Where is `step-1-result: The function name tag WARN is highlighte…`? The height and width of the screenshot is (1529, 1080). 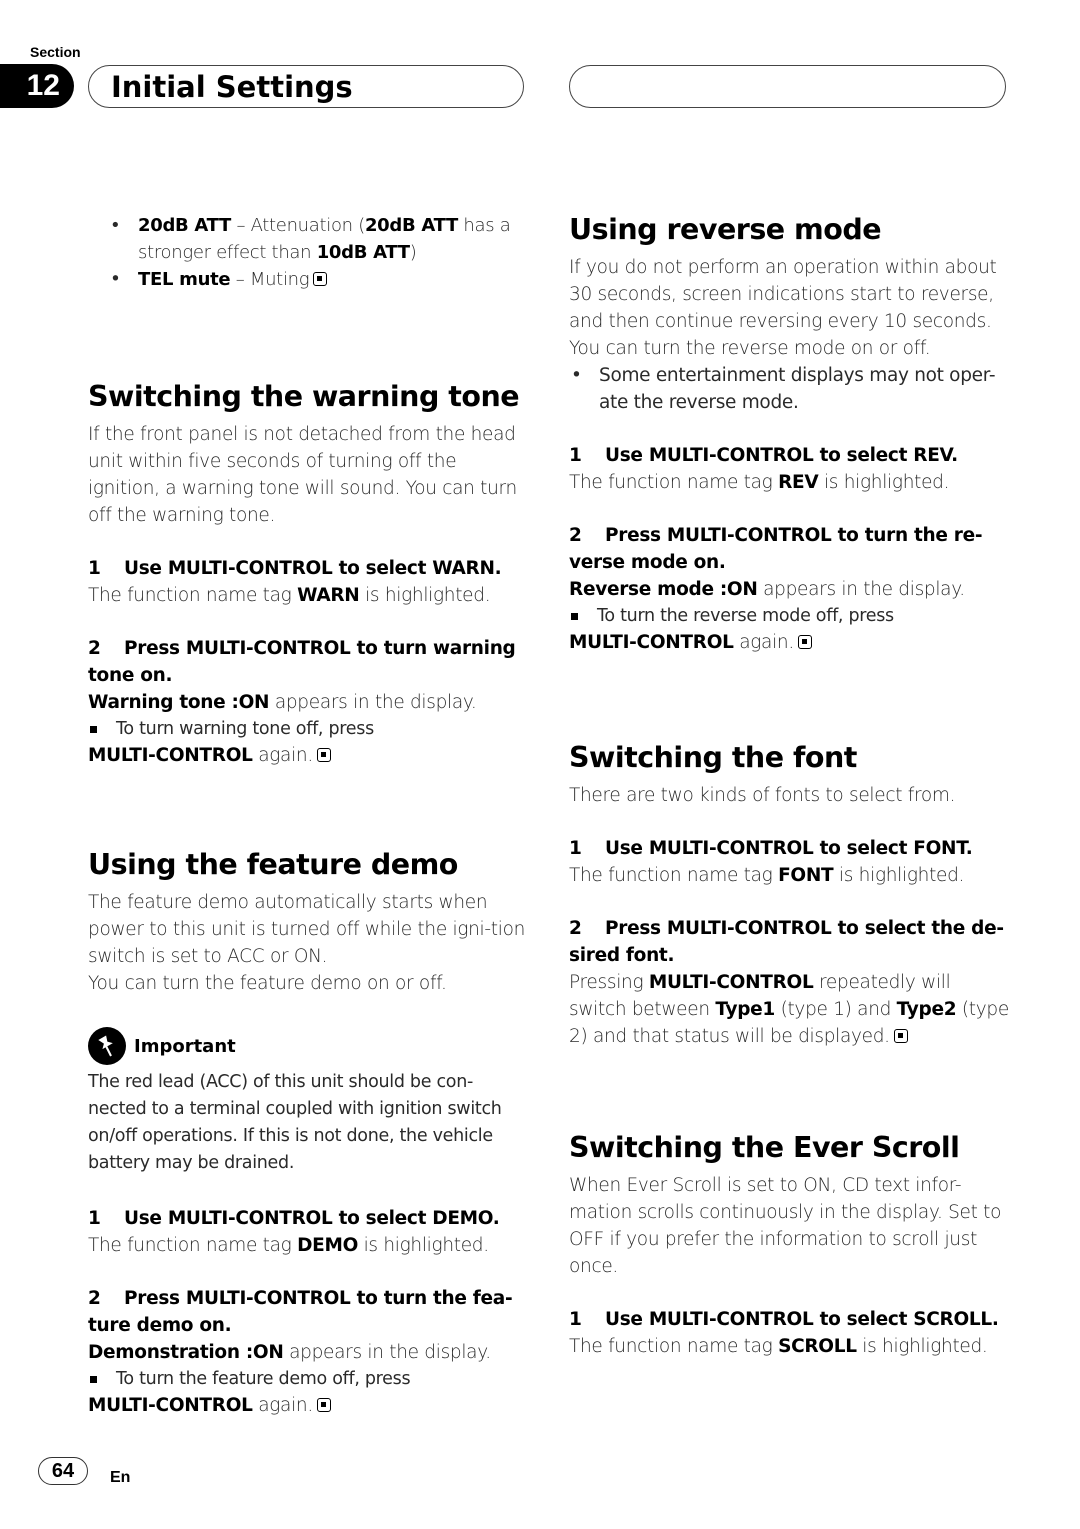
step-1-result: The function name tag WARN is highlighte… is located at coordinates (308, 595).